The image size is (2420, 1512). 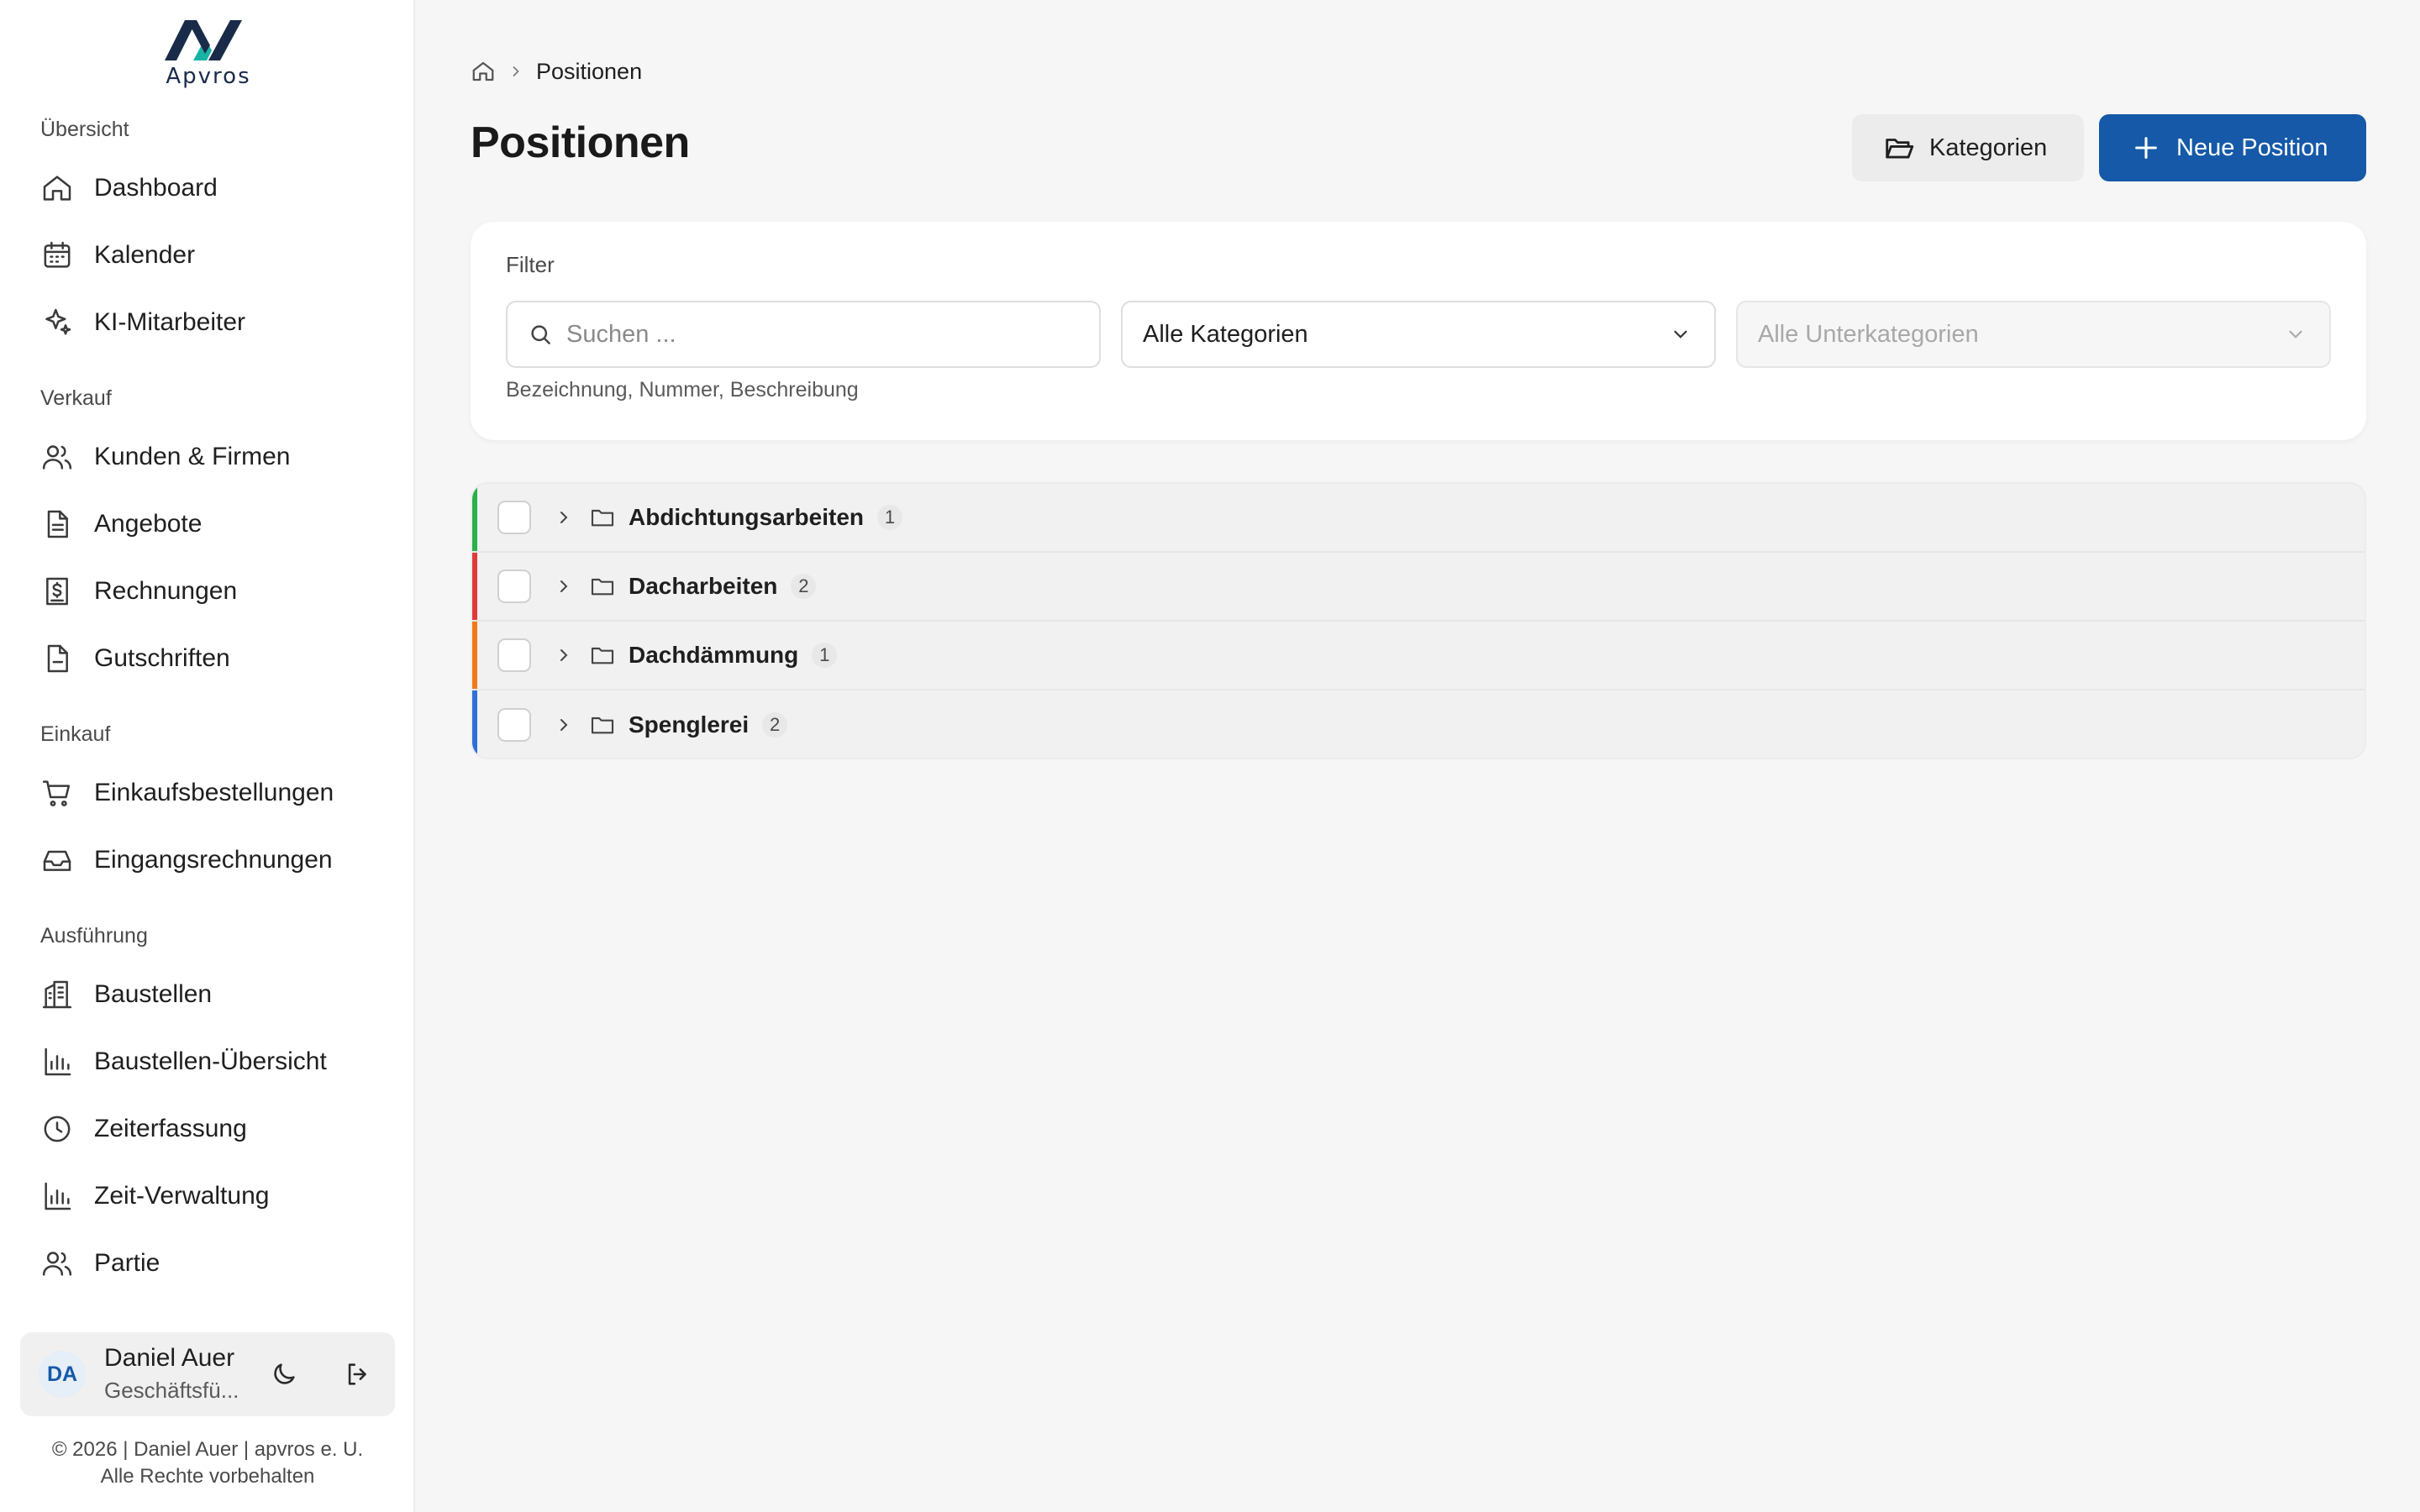 What do you see at coordinates (1418, 724) in the screenshot?
I see `category-row: Spenglerei 2` at bounding box center [1418, 724].